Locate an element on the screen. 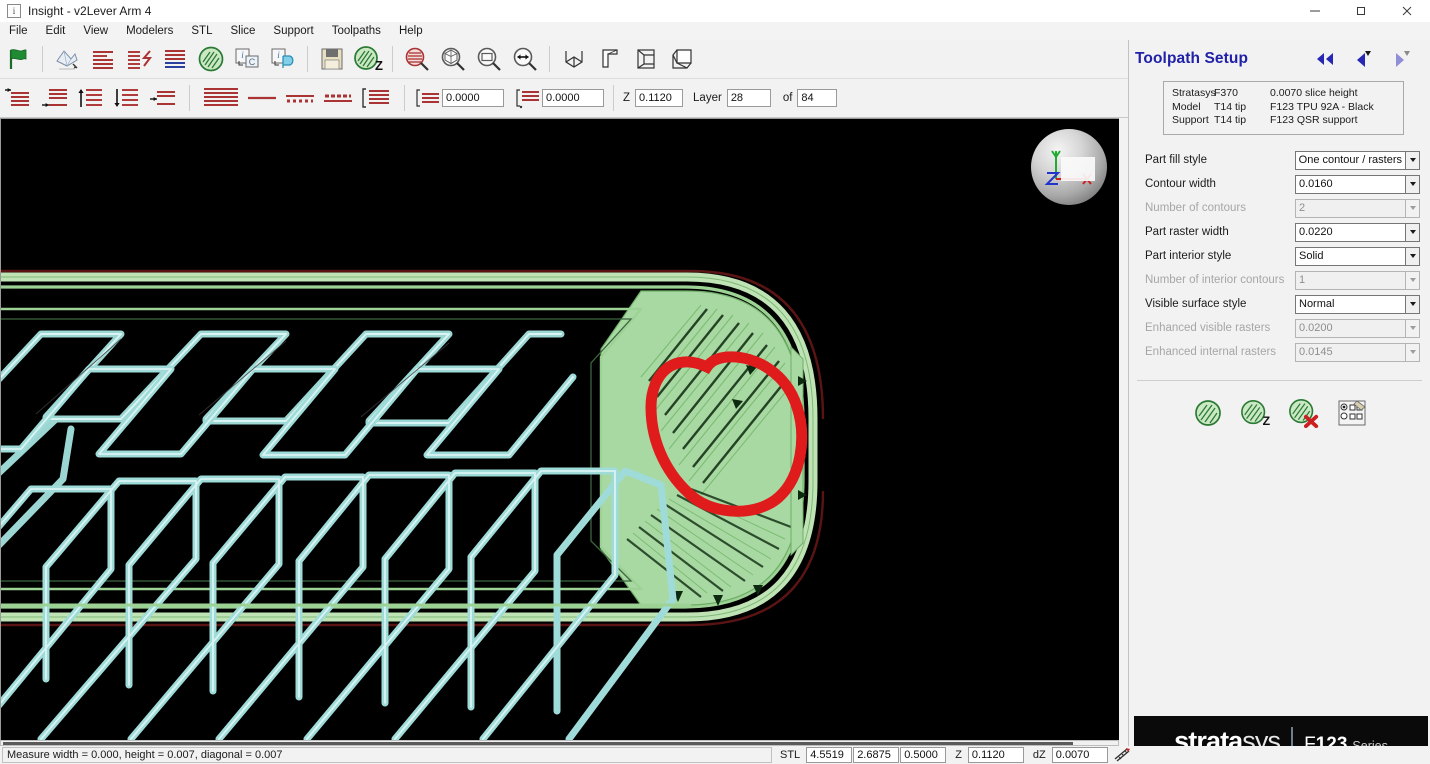  info-row: Support T14 tip F123 QSR support is located at coordinates (1284, 121).